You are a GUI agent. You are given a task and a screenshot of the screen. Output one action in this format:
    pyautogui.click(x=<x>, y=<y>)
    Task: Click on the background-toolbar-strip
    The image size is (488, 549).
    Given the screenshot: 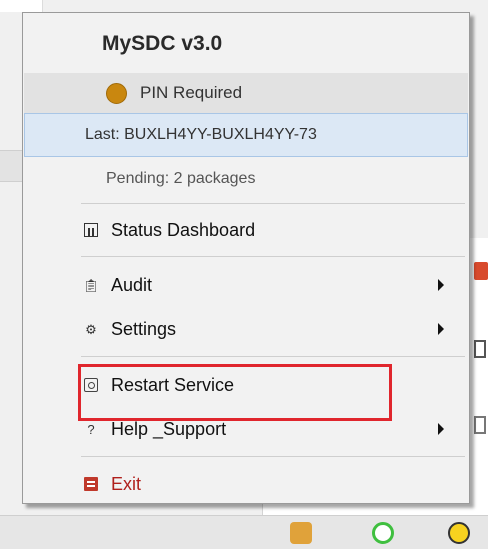 What is the action you would take?
    pyautogui.click(x=11, y=166)
    